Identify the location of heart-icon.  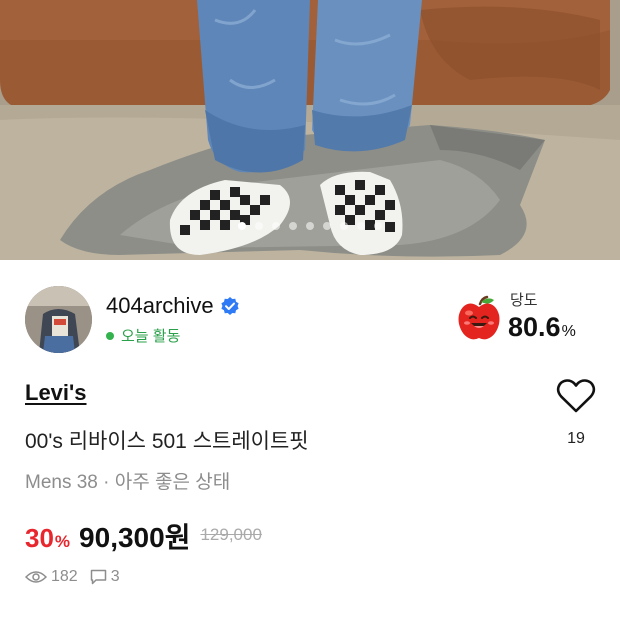
(576, 396).